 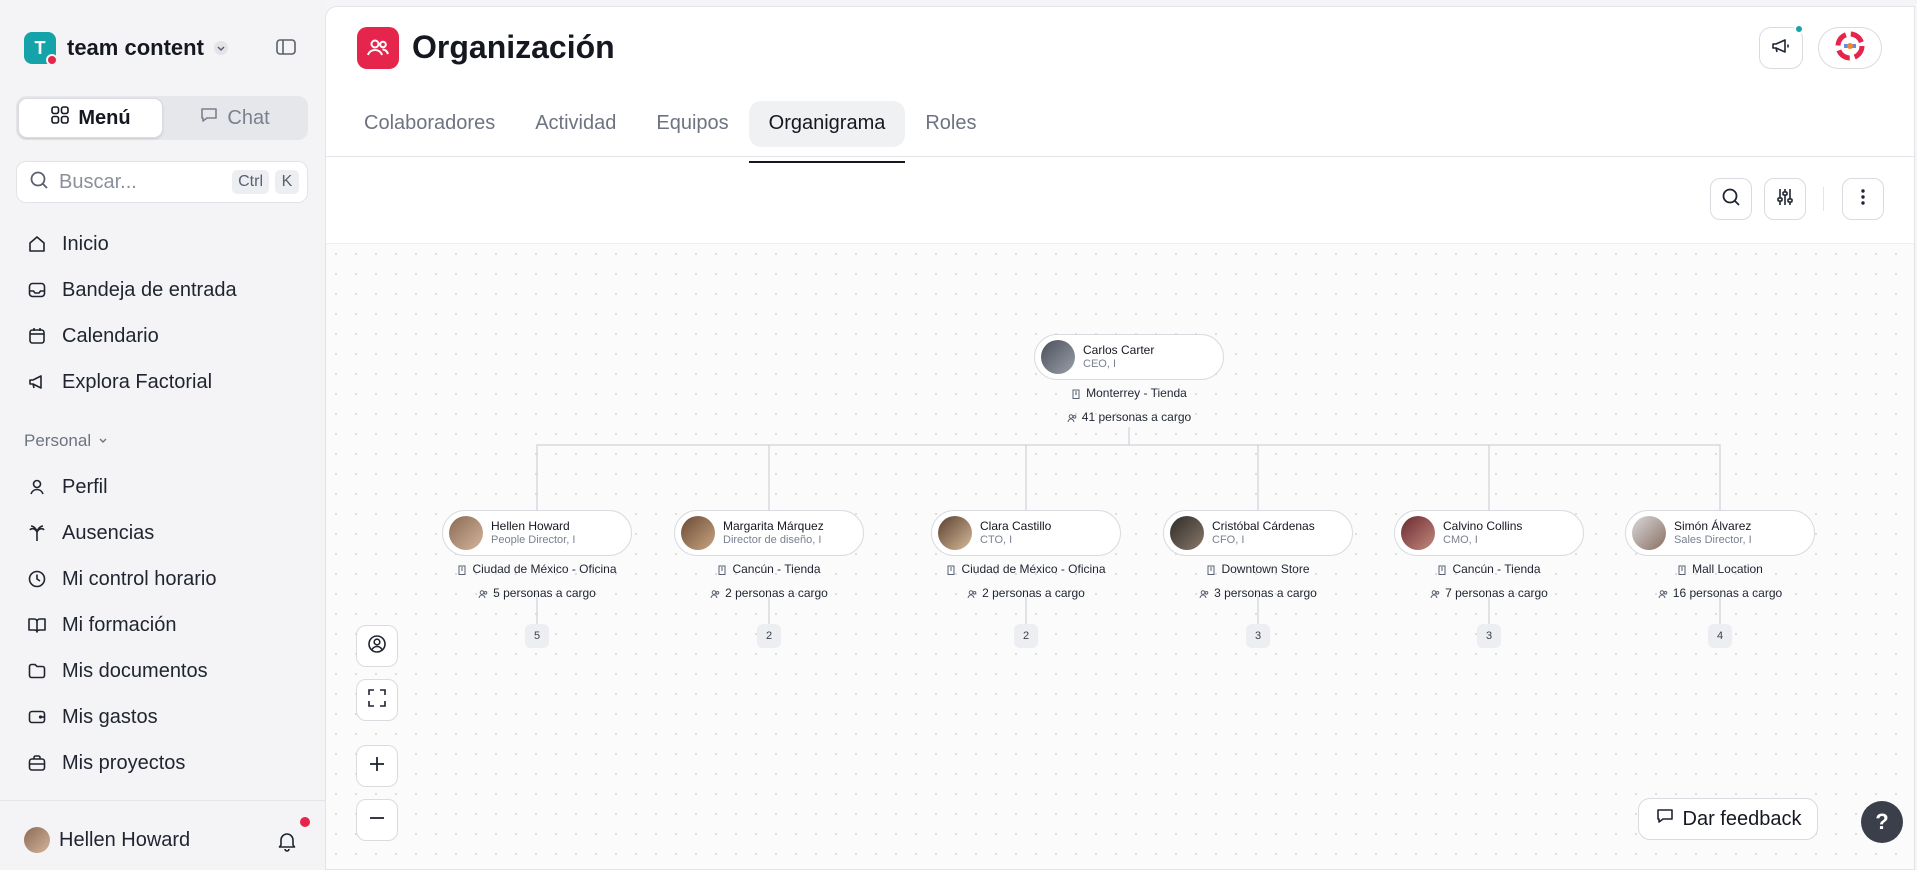 What do you see at coordinates (950, 130) in the screenshot?
I see `tab-roles: Roles` at bounding box center [950, 130].